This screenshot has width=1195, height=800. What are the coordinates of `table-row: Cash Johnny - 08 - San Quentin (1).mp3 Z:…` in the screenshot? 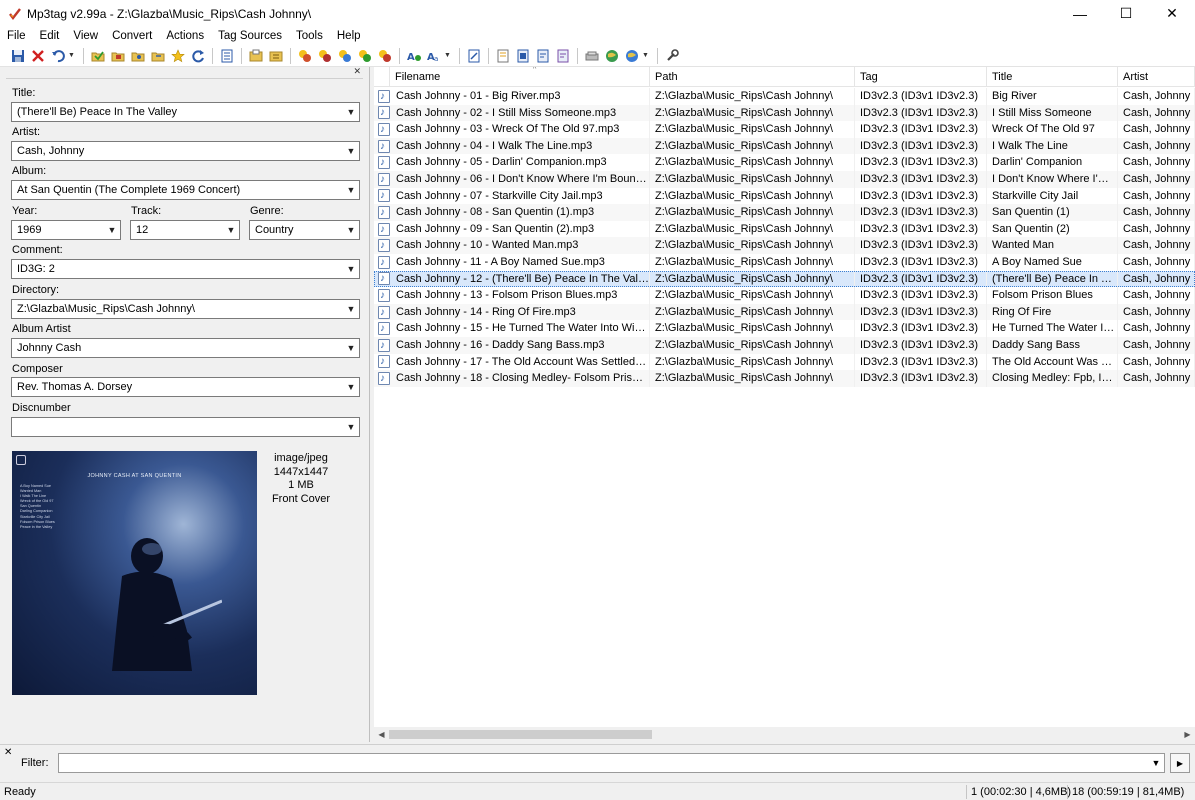 It's located at (784, 212).